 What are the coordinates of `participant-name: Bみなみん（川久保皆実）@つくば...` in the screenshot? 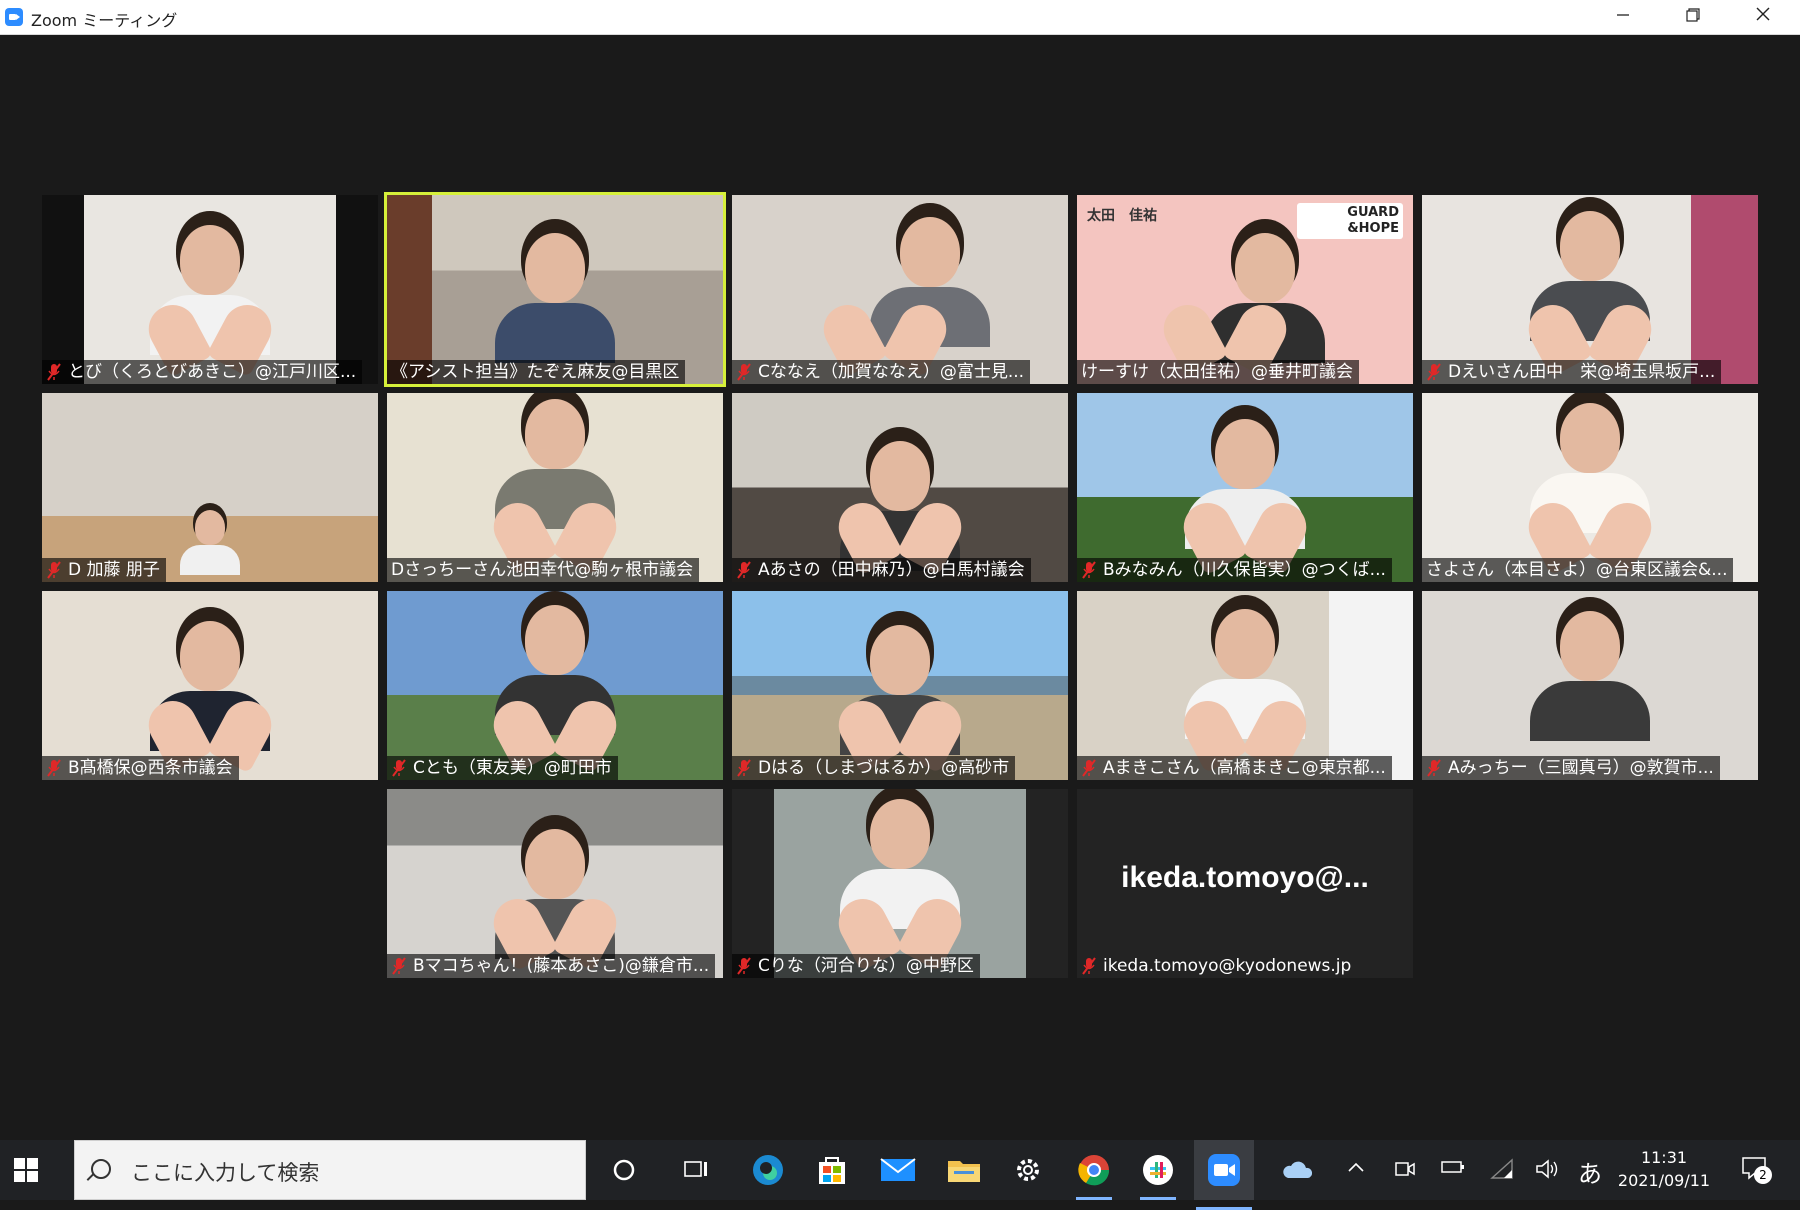 It's located at (1234, 570).